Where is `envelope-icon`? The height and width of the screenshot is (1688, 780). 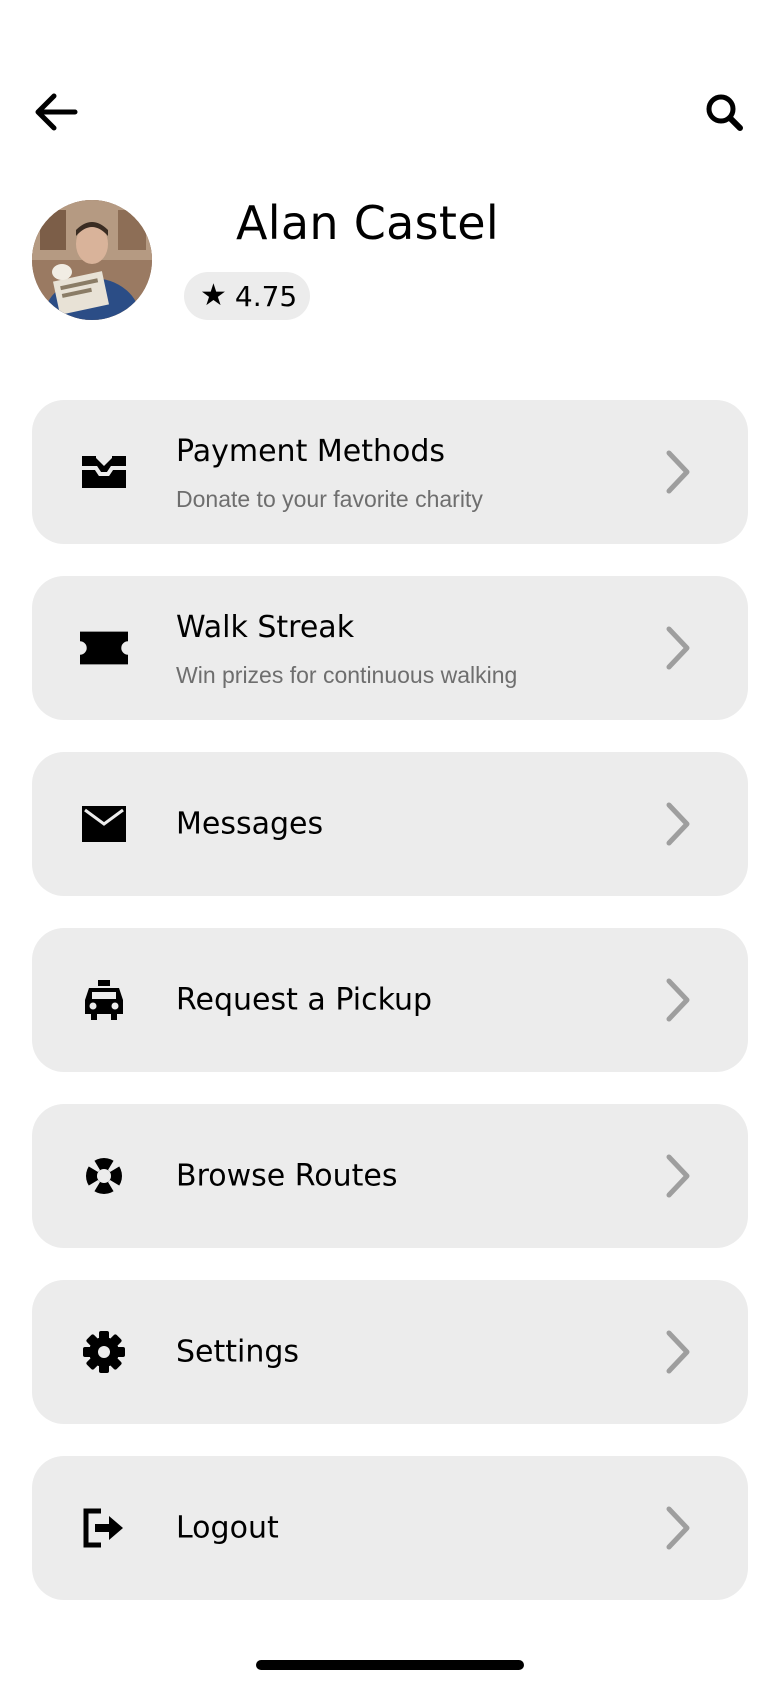 envelope-icon is located at coordinates (104, 824).